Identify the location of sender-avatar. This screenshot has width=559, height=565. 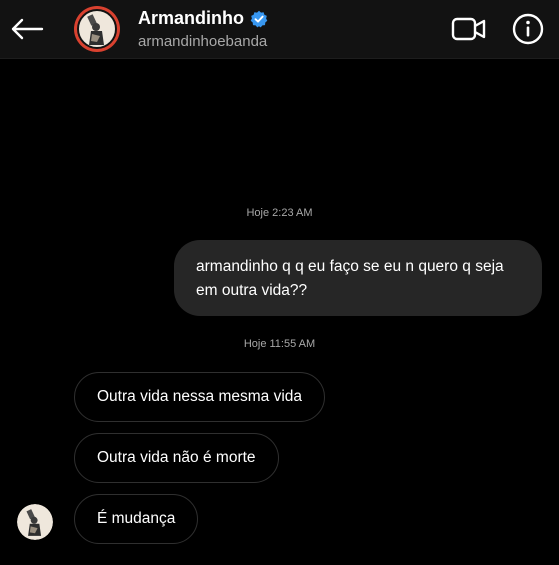
(35, 522).